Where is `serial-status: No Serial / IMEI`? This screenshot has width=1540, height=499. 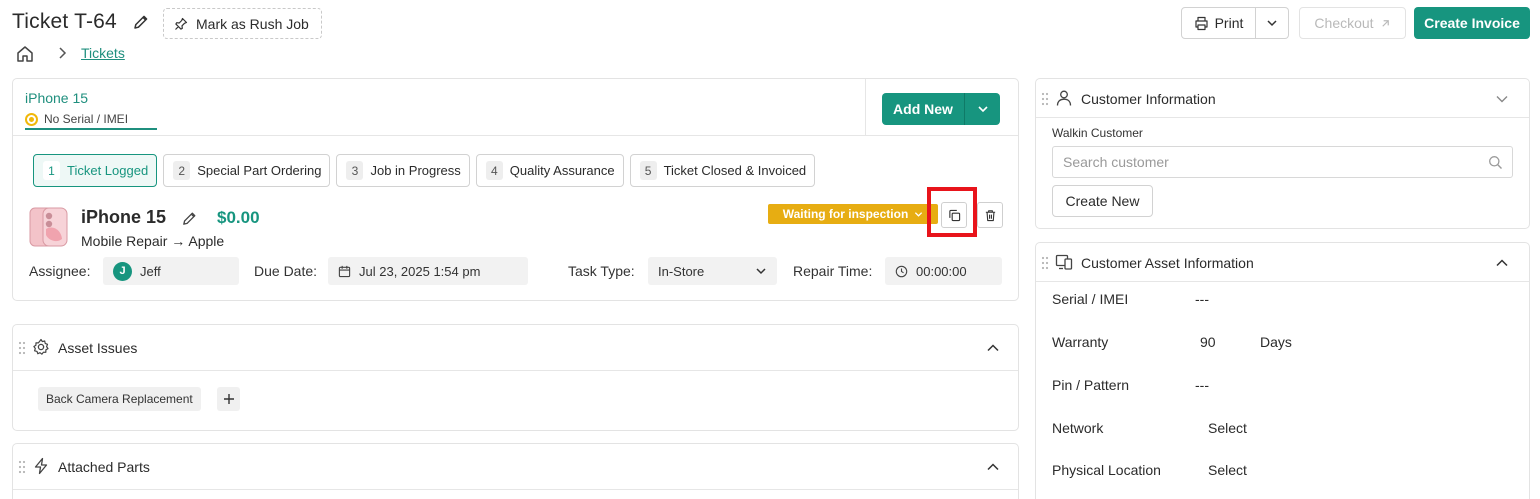
serial-status: No Serial / IMEI is located at coordinates (86, 119).